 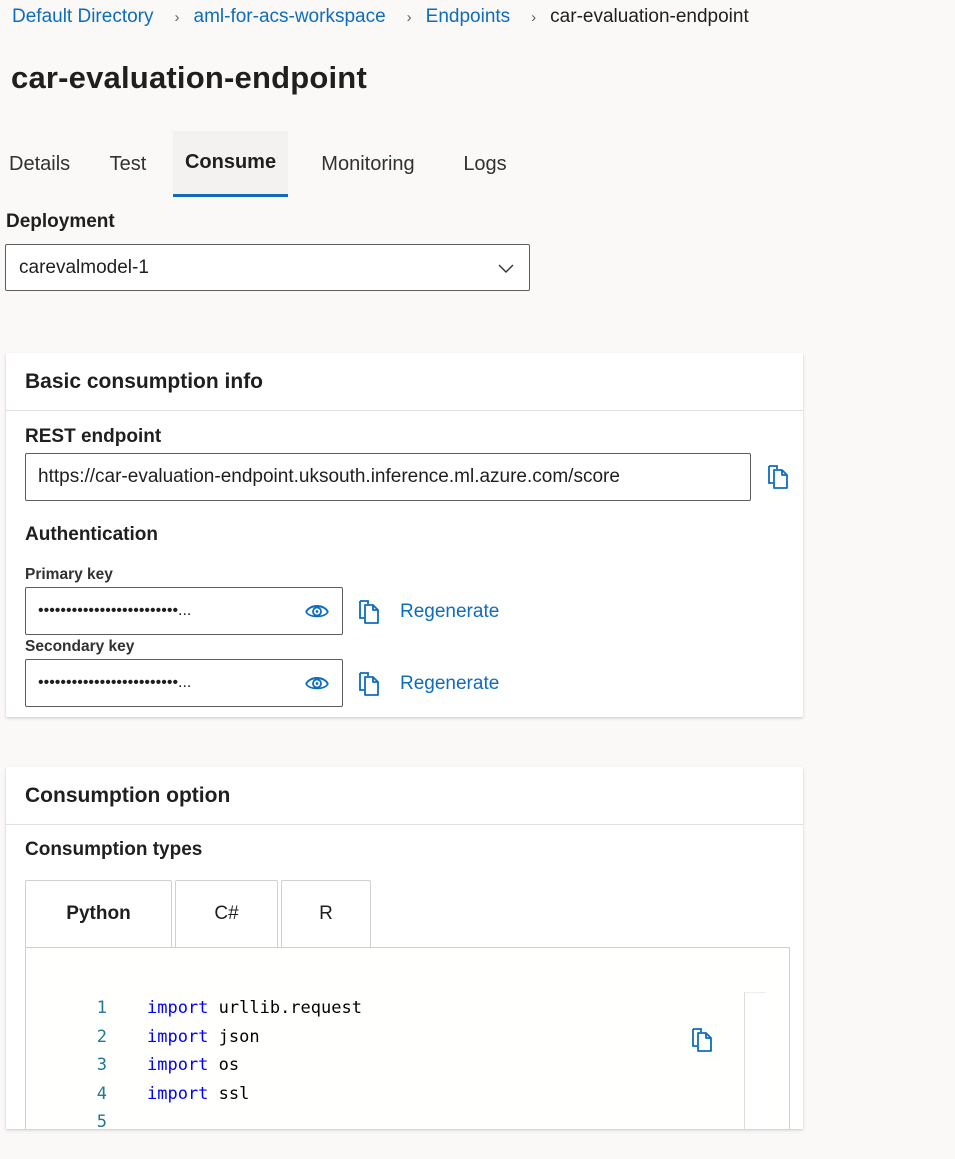 What do you see at coordinates (404, 382) in the screenshot?
I see `basic-consumption-info-title: Basic consumption info` at bounding box center [404, 382].